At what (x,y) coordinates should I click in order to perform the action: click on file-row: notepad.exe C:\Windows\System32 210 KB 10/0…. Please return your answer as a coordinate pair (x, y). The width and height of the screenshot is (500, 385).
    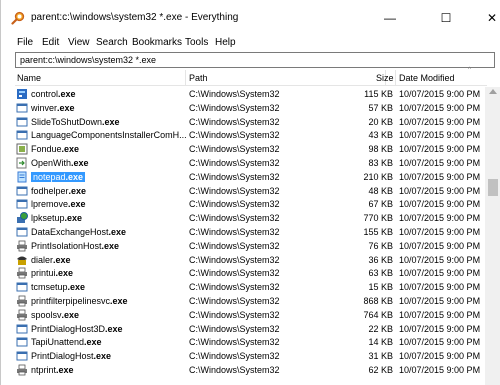
    Looking at the image, I should click on (250, 177).